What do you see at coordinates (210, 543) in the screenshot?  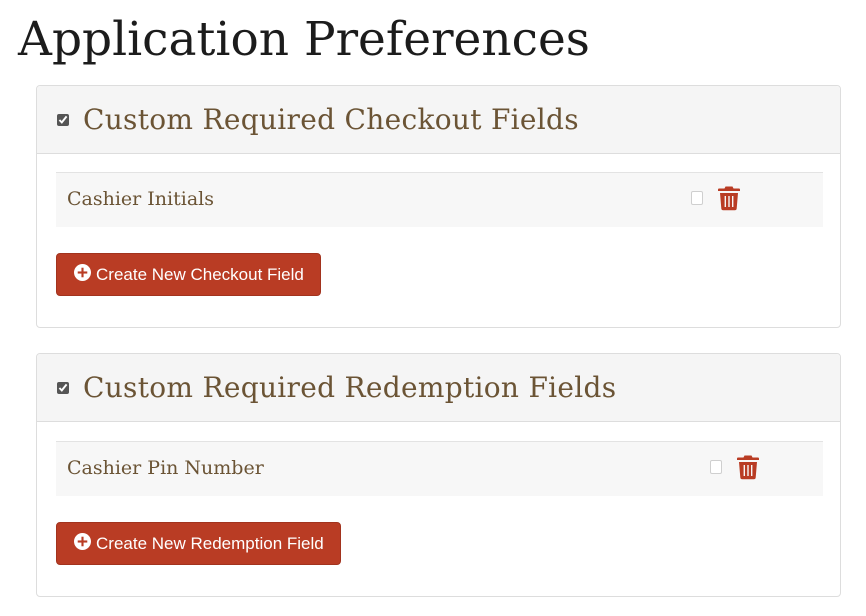 I see `create-redemption-field-label: Create New Redemption Field` at bounding box center [210, 543].